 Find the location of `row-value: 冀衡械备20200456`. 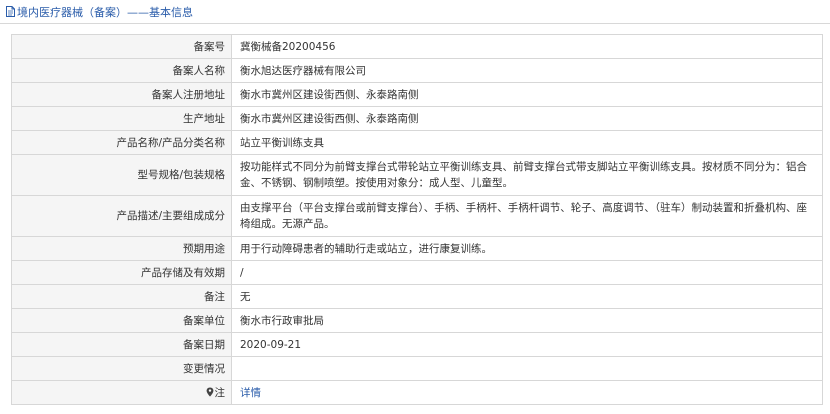

row-value: 冀衡械备20200456 is located at coordinates (527, 46).